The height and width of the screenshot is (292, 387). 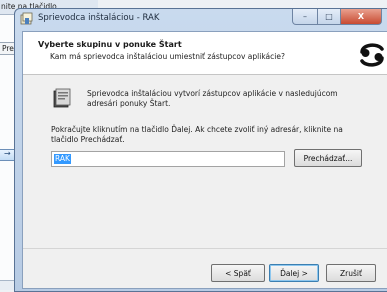 What do you see at coordinates (238, 273) in the screenshot?
I see `back-button: < Späť` at bounding box center [238, 273].